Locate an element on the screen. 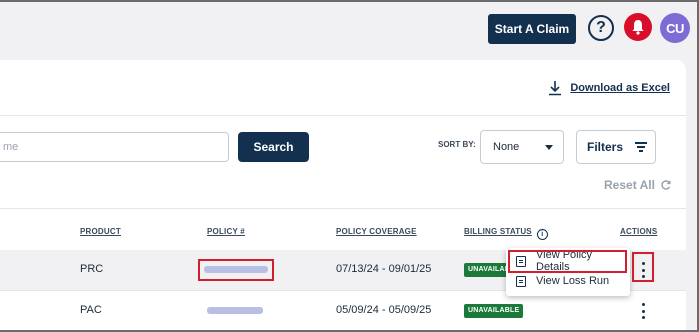  coverage-cell: 05/09/24 - 05/09/25 is located at coordinates (384, 310).